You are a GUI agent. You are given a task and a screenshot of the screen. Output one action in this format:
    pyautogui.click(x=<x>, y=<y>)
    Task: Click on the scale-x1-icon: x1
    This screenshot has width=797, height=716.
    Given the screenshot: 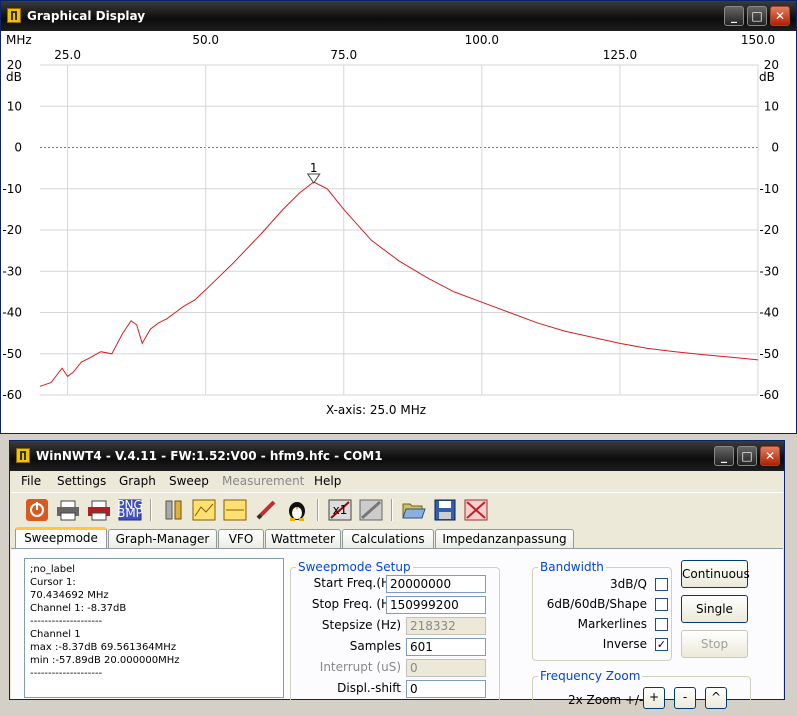 What is the action you would take?
    pyautogui.click(x=340, y=510)
    